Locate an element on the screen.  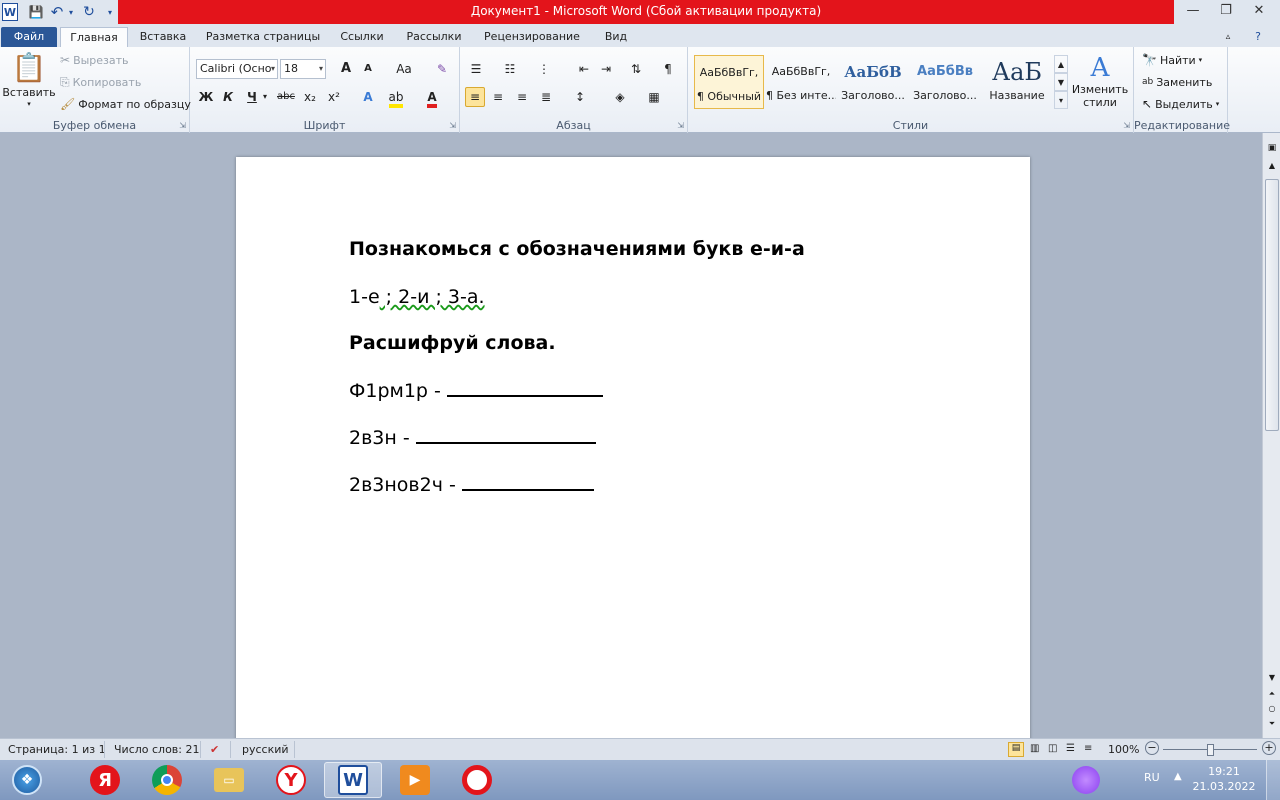
full-screen-reading-view-icon: ▥ is located at coordinates (1034, 748).